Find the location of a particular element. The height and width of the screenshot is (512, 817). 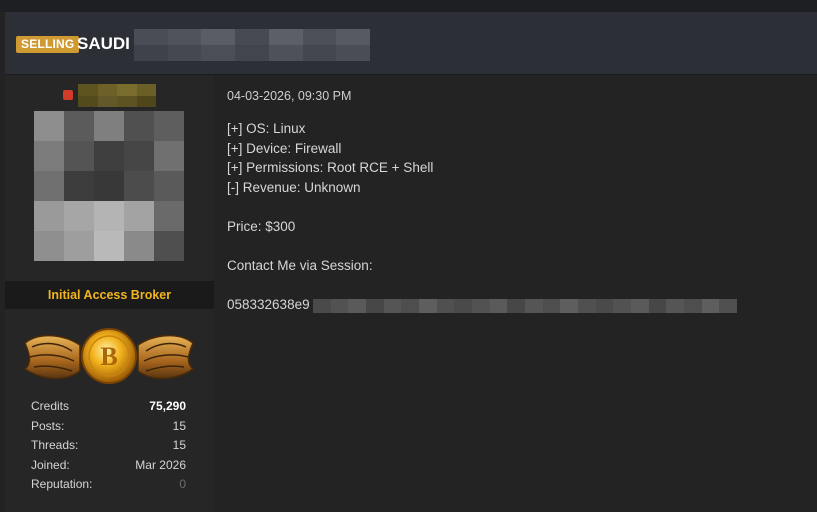

post-date: 04-03-2026, 09:30 PM is located at coordinates (512, 96).